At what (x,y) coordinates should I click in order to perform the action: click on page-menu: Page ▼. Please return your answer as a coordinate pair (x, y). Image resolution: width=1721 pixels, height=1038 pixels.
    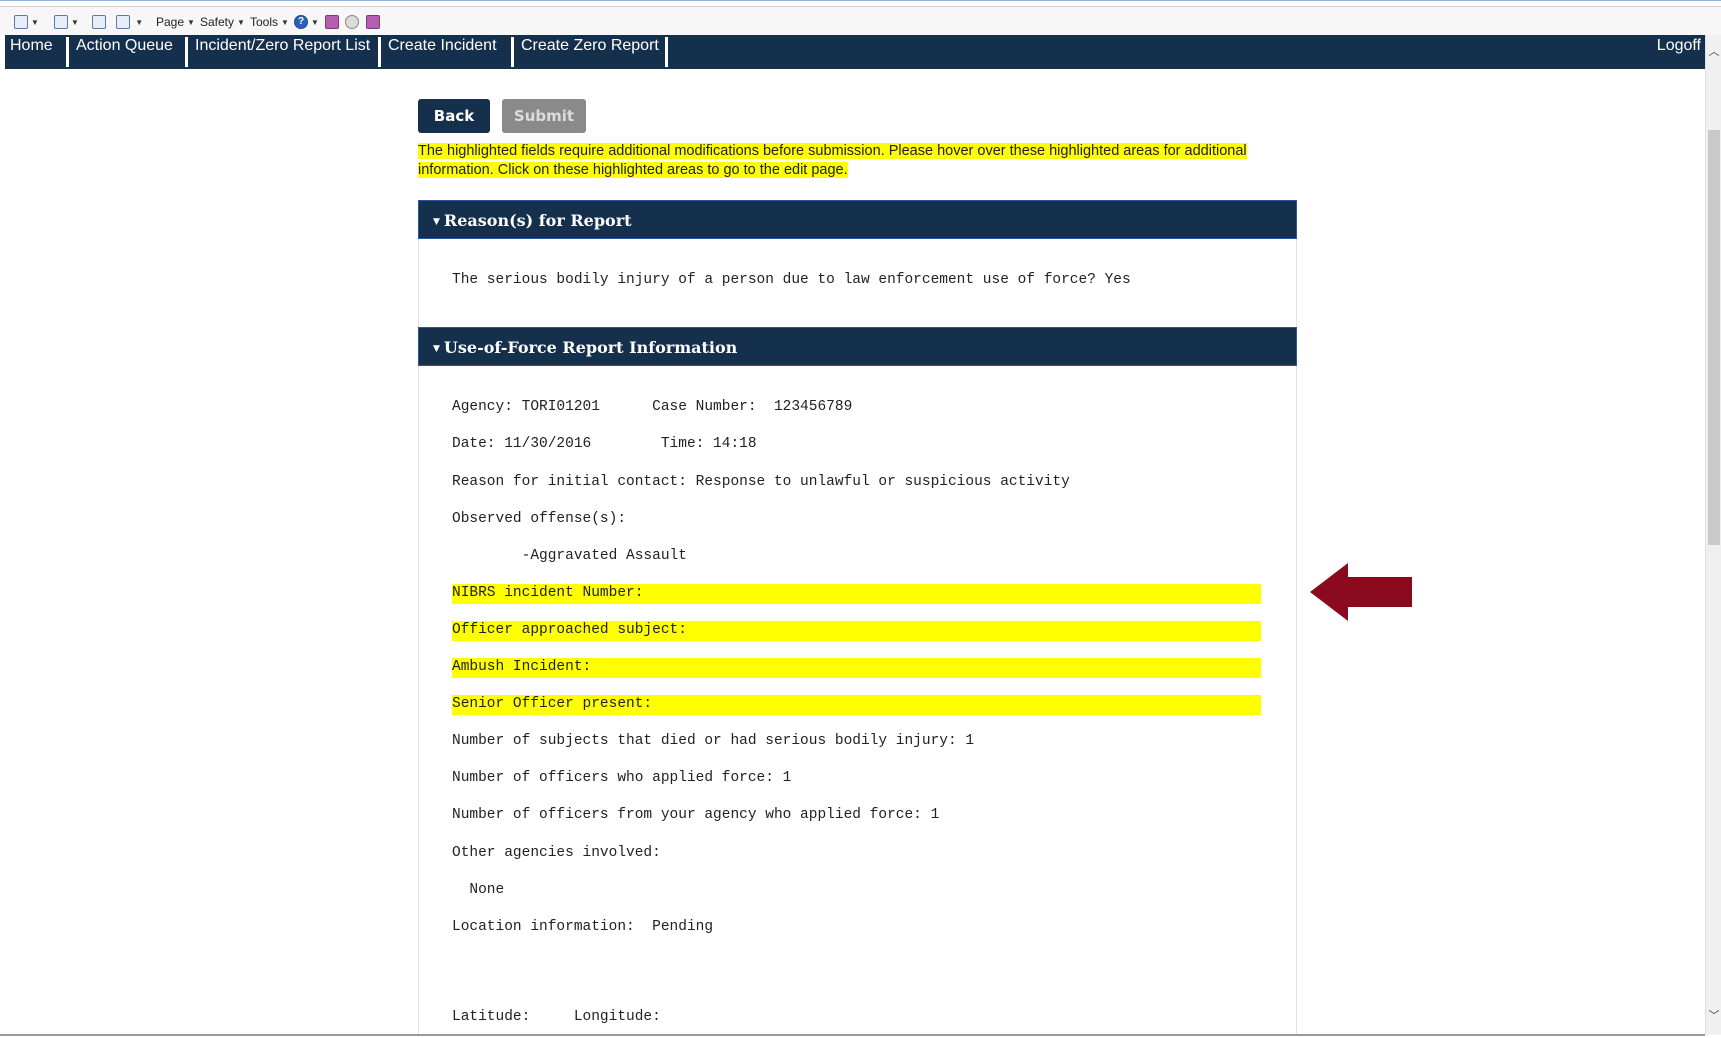
    Looking at the image, I should click on (175, 22).